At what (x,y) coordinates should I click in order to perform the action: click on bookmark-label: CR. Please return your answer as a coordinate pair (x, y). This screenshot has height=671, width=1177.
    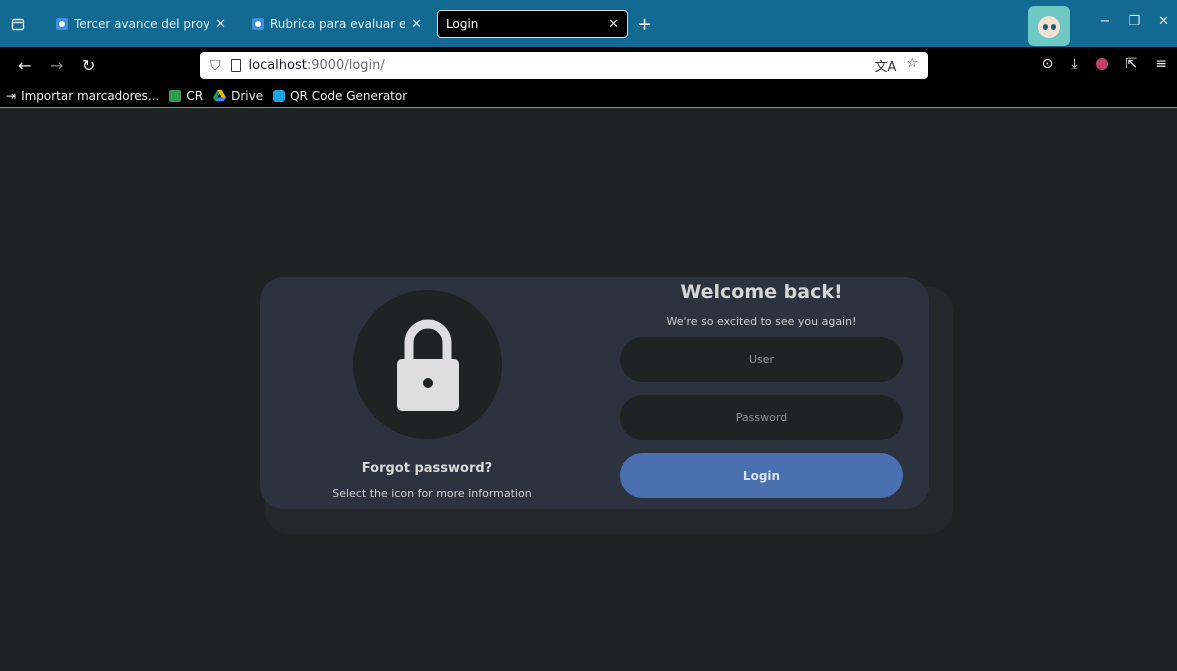
    Looking at the image, I should click on (195, 96).